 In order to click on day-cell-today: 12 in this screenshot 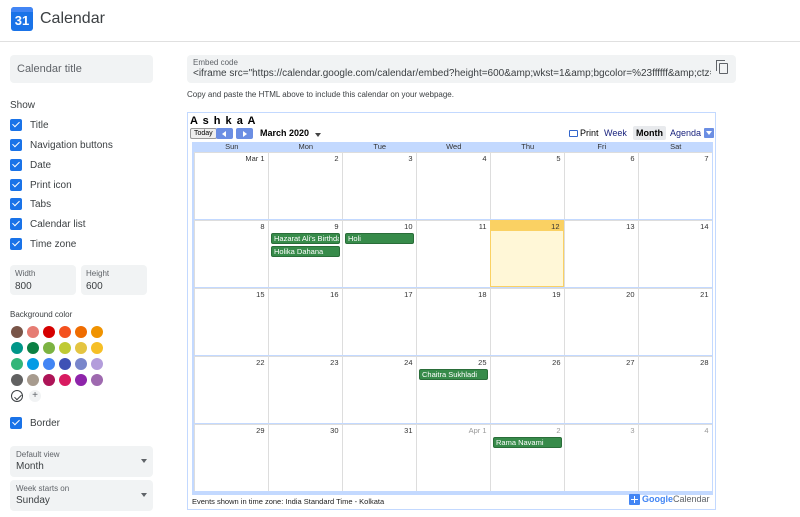, I will do `click(527, 253)`.